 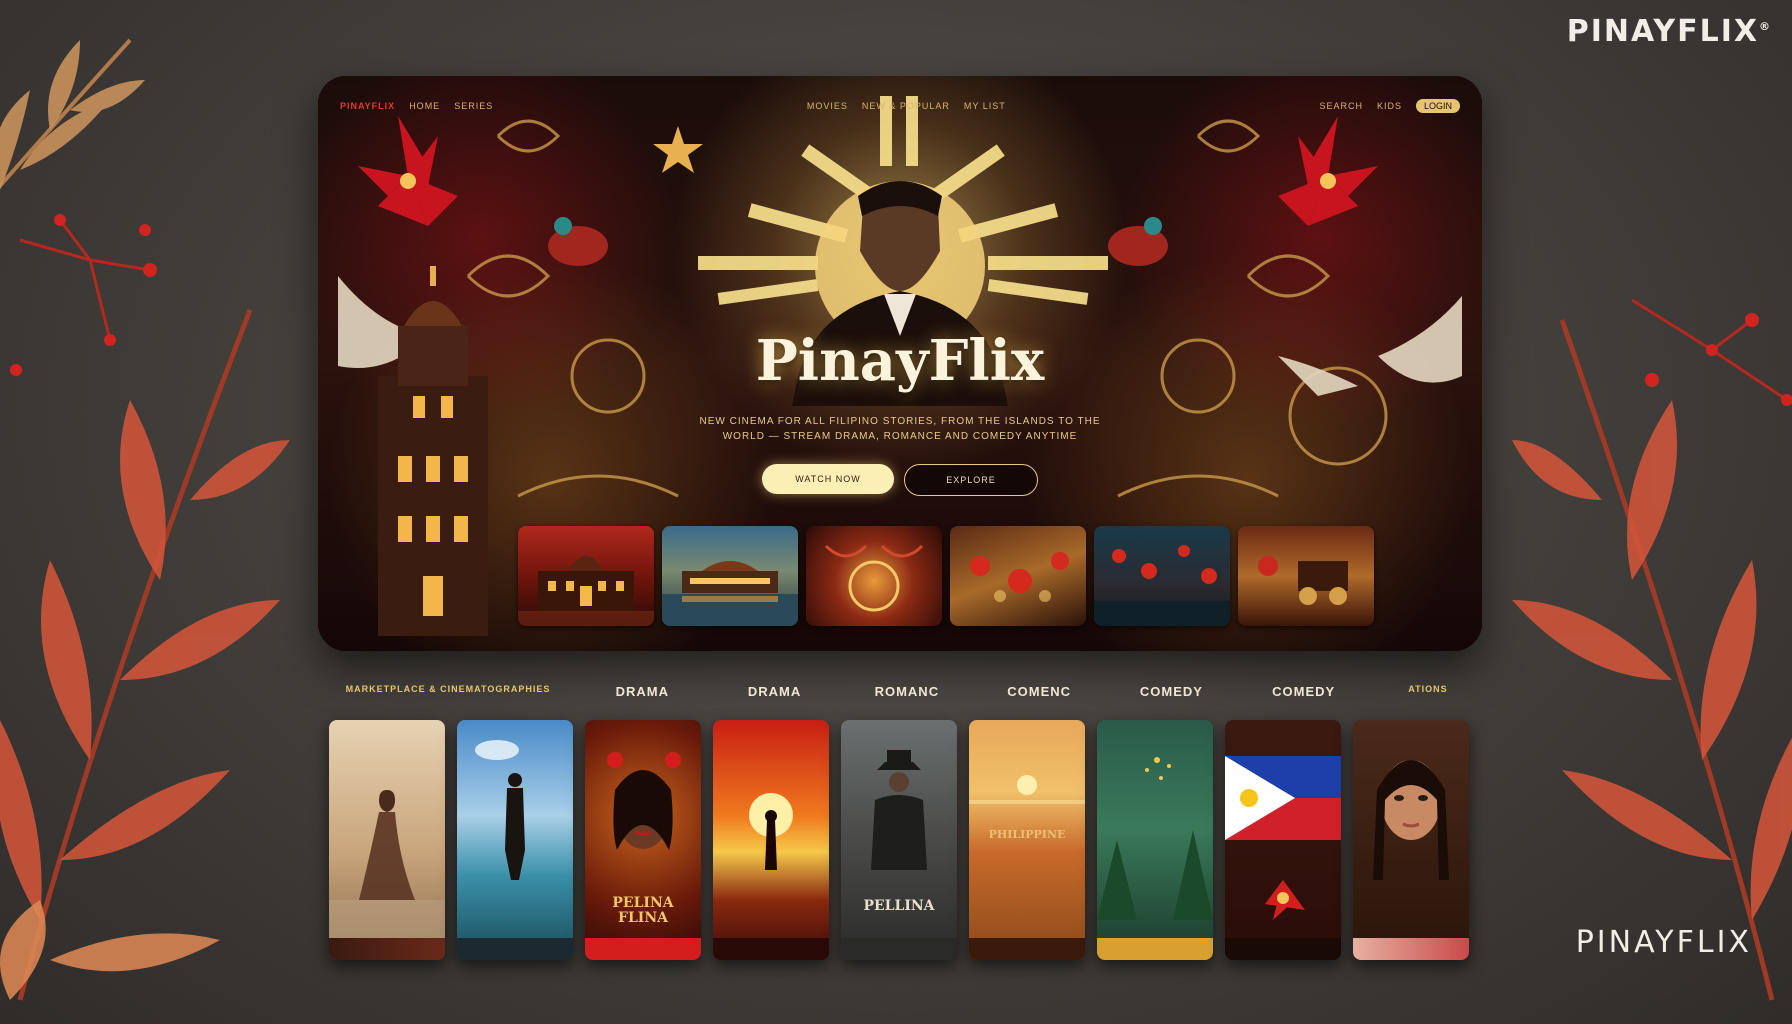 I want to click on category-comedy-1: COMENC, so click(x=1039, y=691).